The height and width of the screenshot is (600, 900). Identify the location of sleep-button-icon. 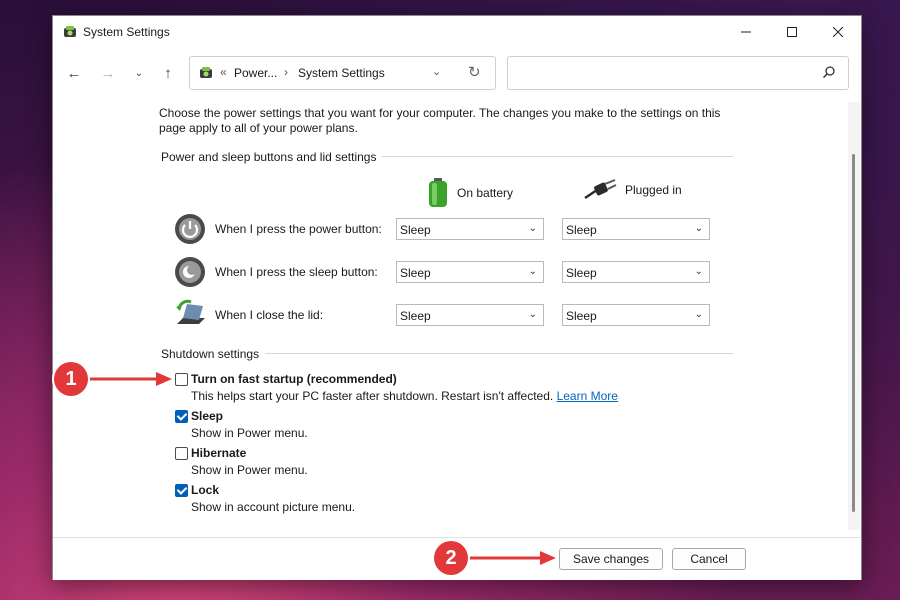
(190, 272).